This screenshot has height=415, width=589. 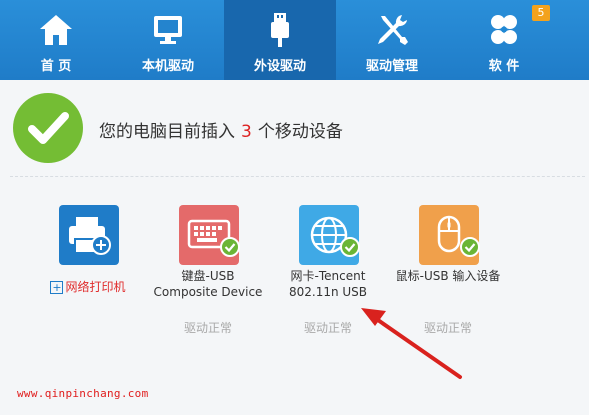 I want to click on divider, so click(x=297, y=176).